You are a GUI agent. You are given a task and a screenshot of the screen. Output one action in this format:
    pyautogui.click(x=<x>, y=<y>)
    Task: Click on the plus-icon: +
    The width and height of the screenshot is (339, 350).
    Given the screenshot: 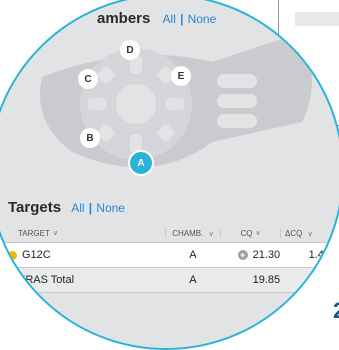 What is the action you would take?
    pyautogui.click(x=242, y=255)
    